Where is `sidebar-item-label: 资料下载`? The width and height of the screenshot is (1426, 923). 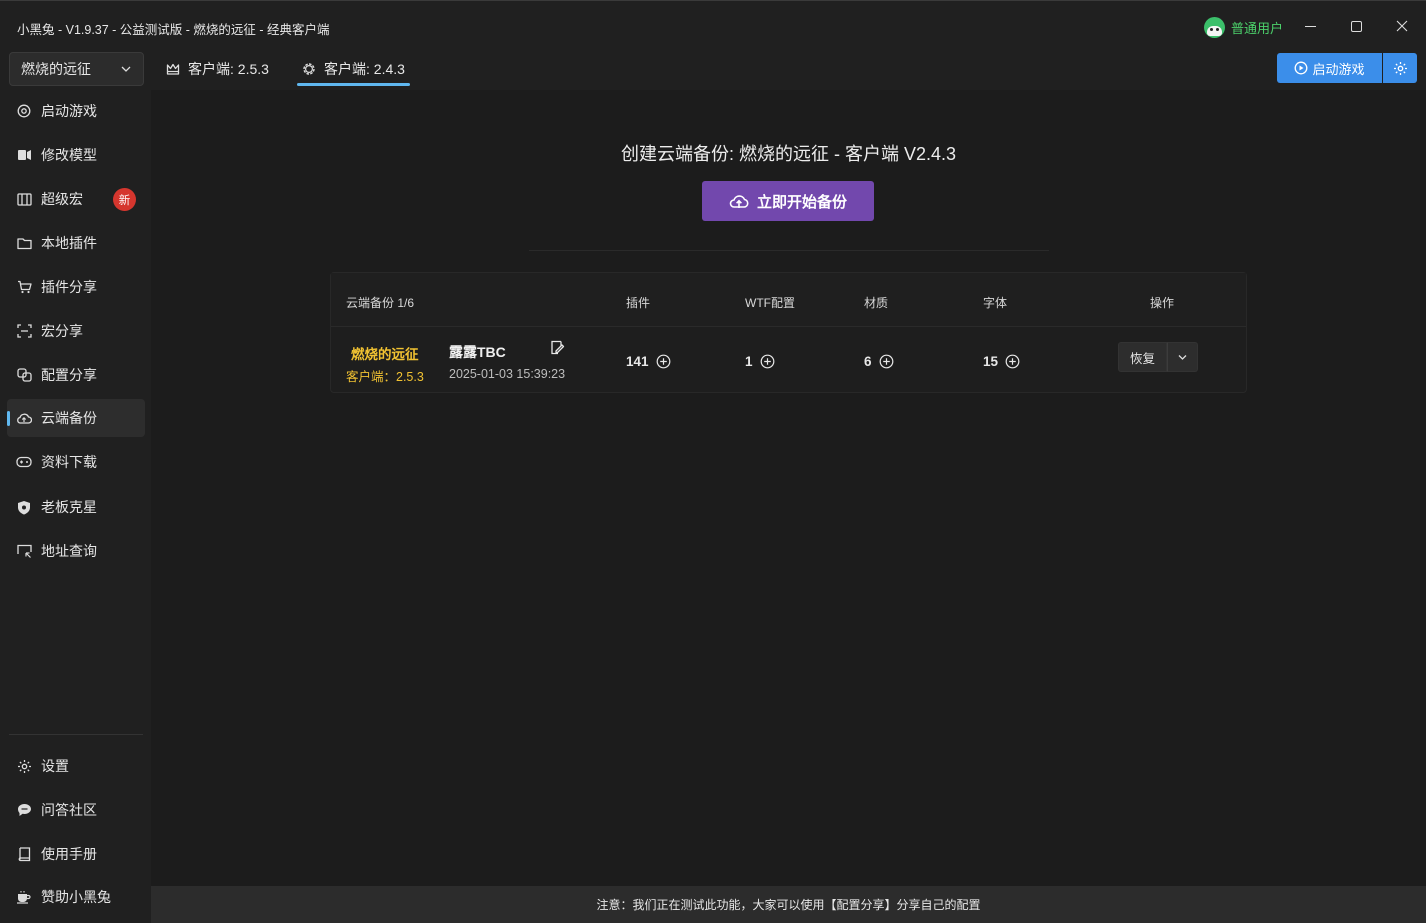 sidebar-item-label: 资料下载 is located at coordinates (69, 462).